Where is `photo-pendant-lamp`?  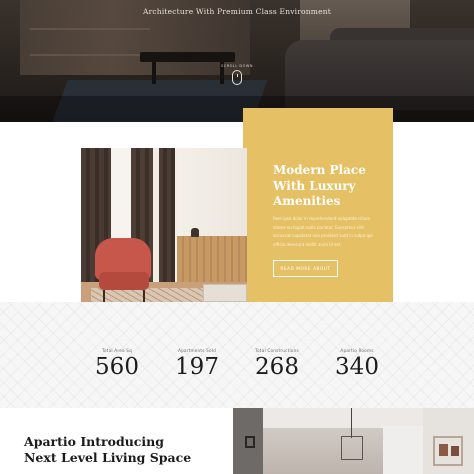
photo-pendant-lamp is located at coordinates (352, 448).